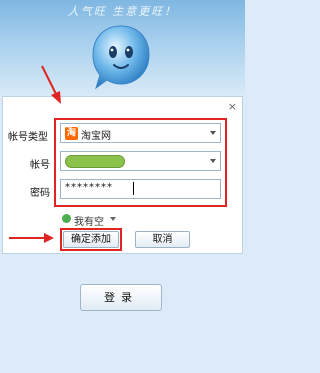 The height and width of the screenshot is (373, 320). I want to click on annotation-highlight-fields, so click(140, 162).